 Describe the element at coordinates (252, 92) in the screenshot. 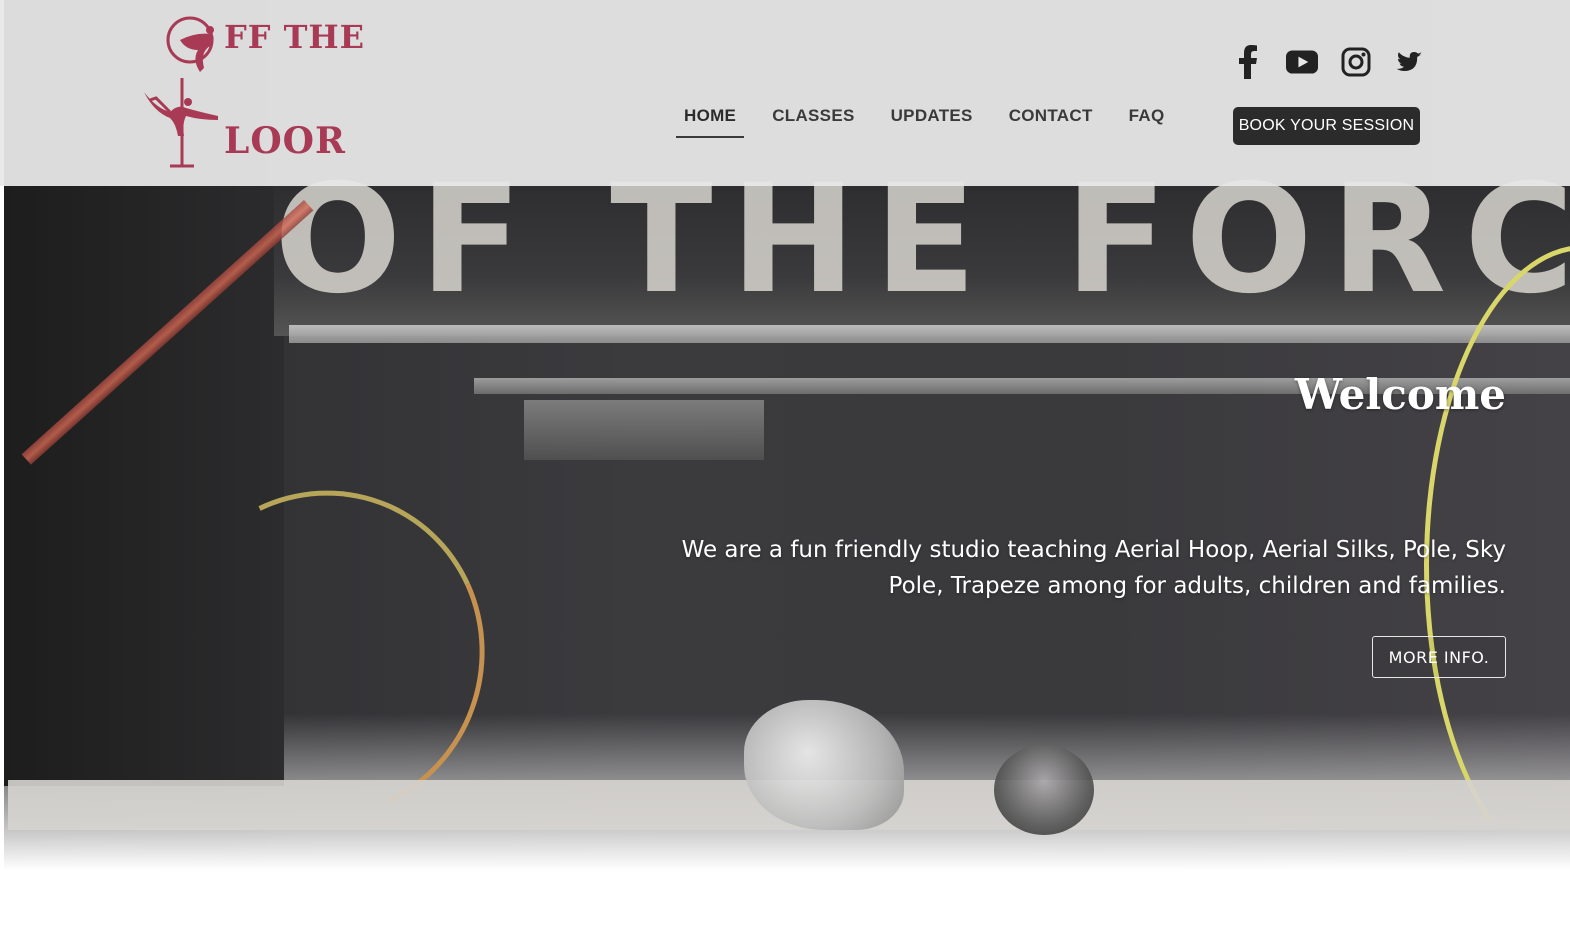

I see `site-logo: FF THE LOOR` at that location.